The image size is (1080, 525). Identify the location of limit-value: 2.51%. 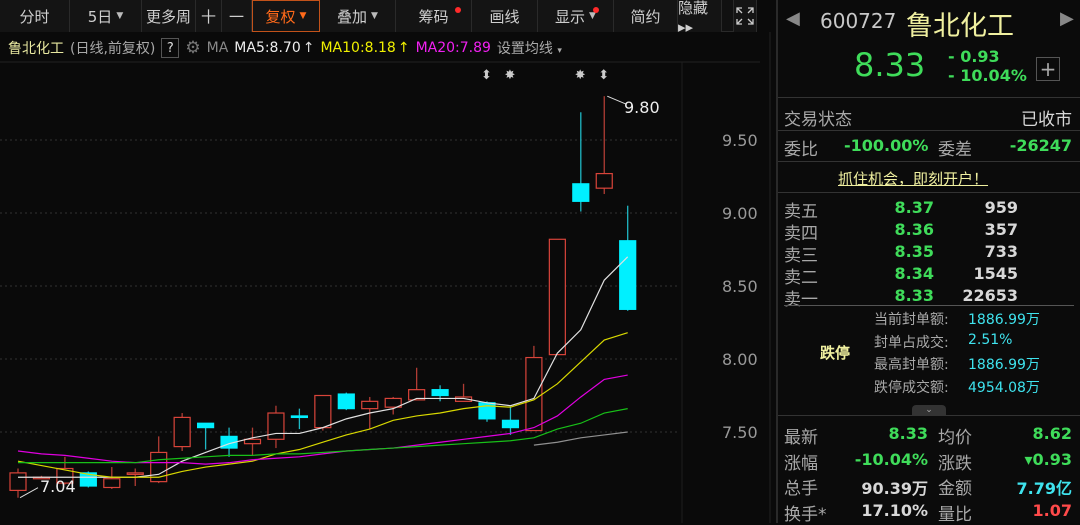
(990, 339).